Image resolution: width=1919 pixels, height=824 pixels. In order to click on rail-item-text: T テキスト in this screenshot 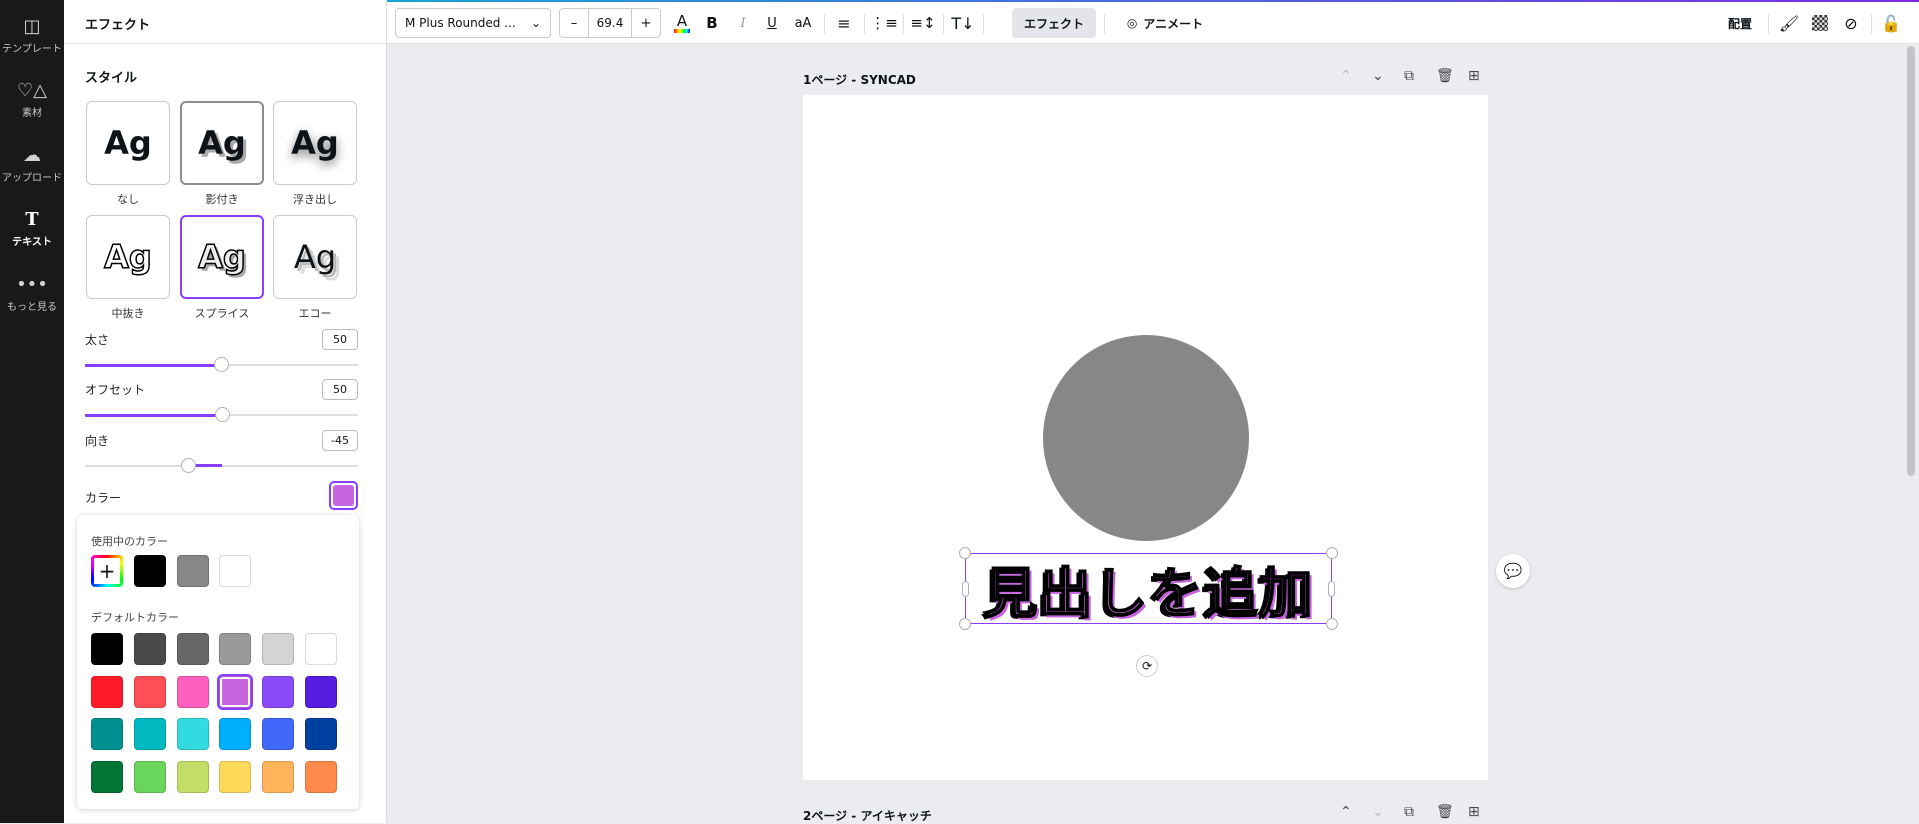, I will do `click(32, 228)`.